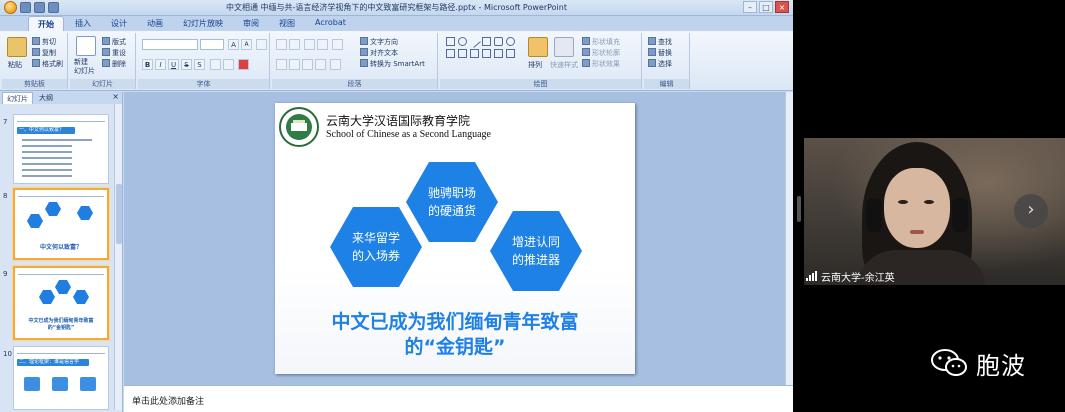  I want to click on editing-group: 查找 替换 选择 编辑, so click(667, 61).